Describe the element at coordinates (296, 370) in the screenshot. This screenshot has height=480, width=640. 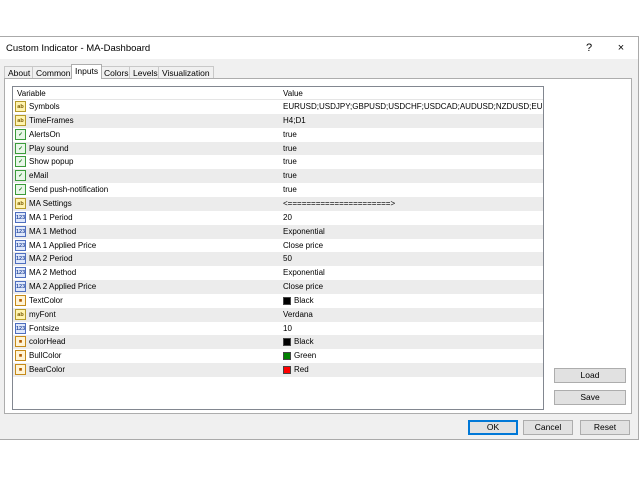
I see `variable-value: Red` at that location.